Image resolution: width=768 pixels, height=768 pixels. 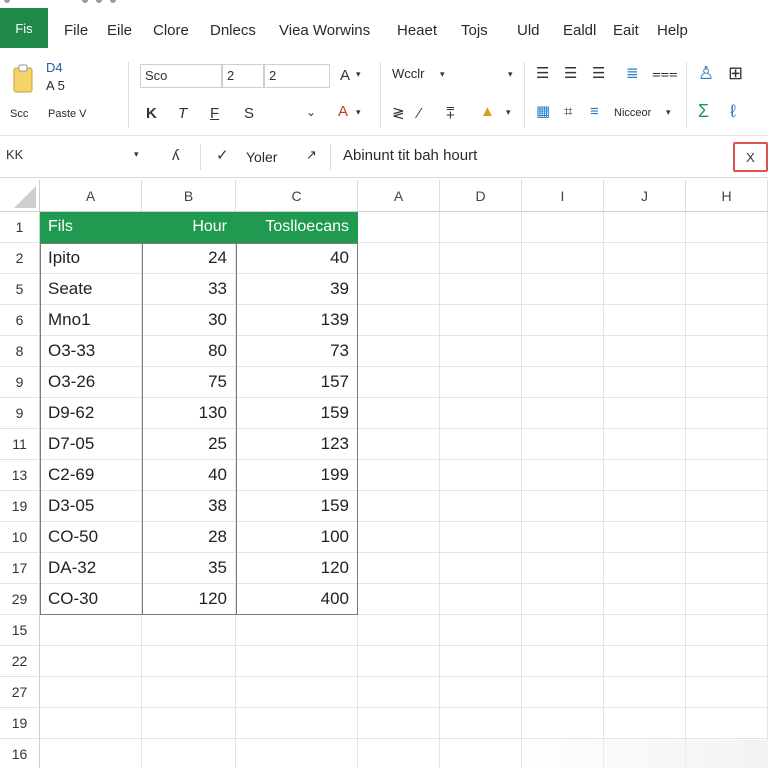 I want to click on table-cell: O3-26, so click(x=91, y=382).